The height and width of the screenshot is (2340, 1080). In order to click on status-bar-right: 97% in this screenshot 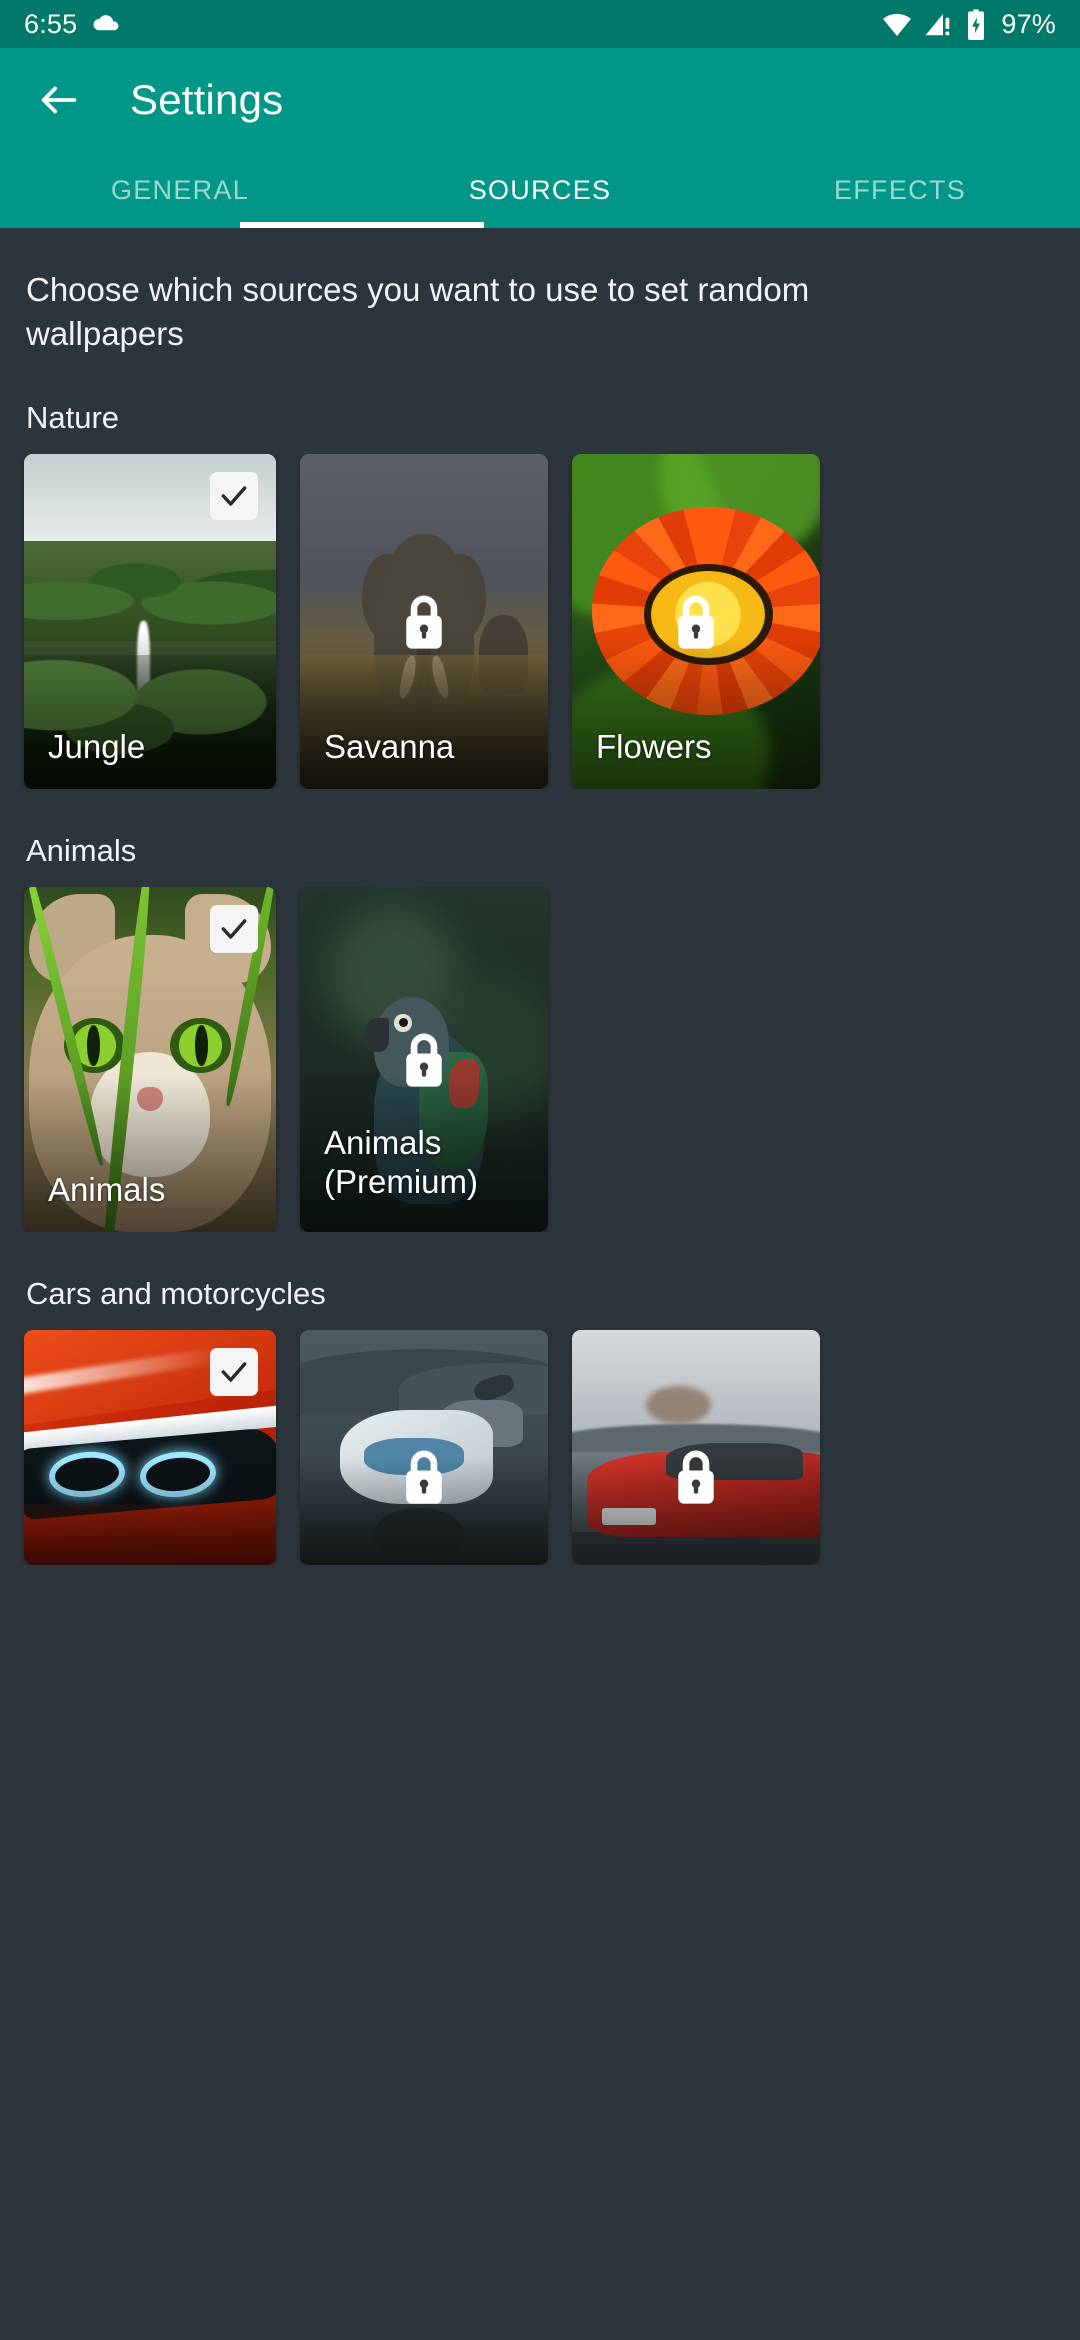, I will do `click(968, 24)`.